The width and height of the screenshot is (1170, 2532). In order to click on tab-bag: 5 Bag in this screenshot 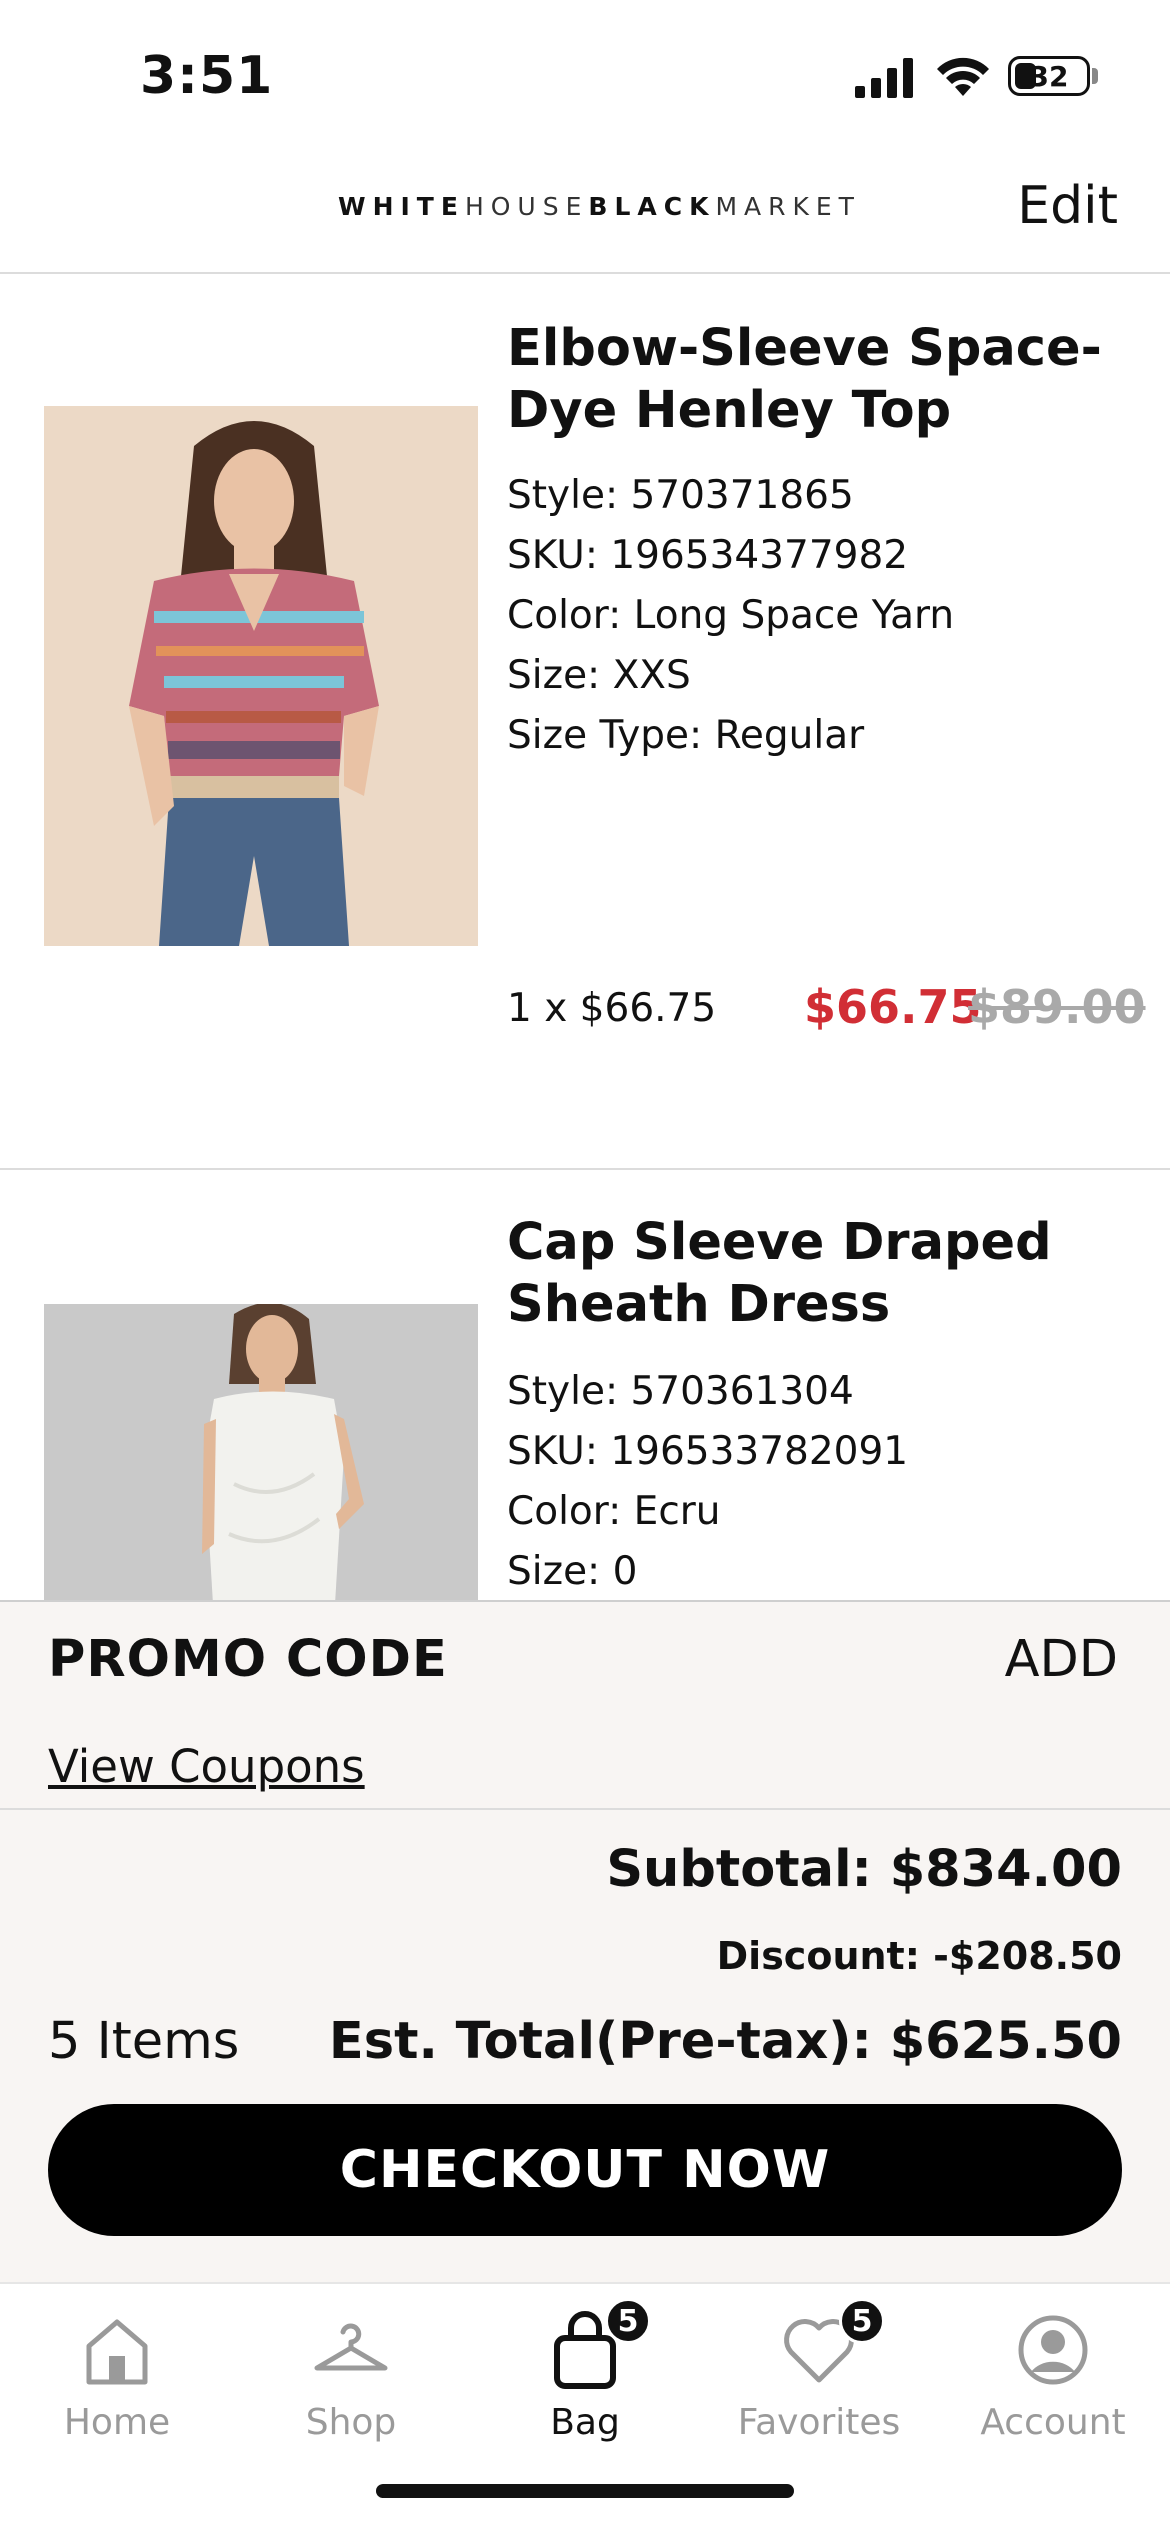, I will do `click(585, 2379)`.